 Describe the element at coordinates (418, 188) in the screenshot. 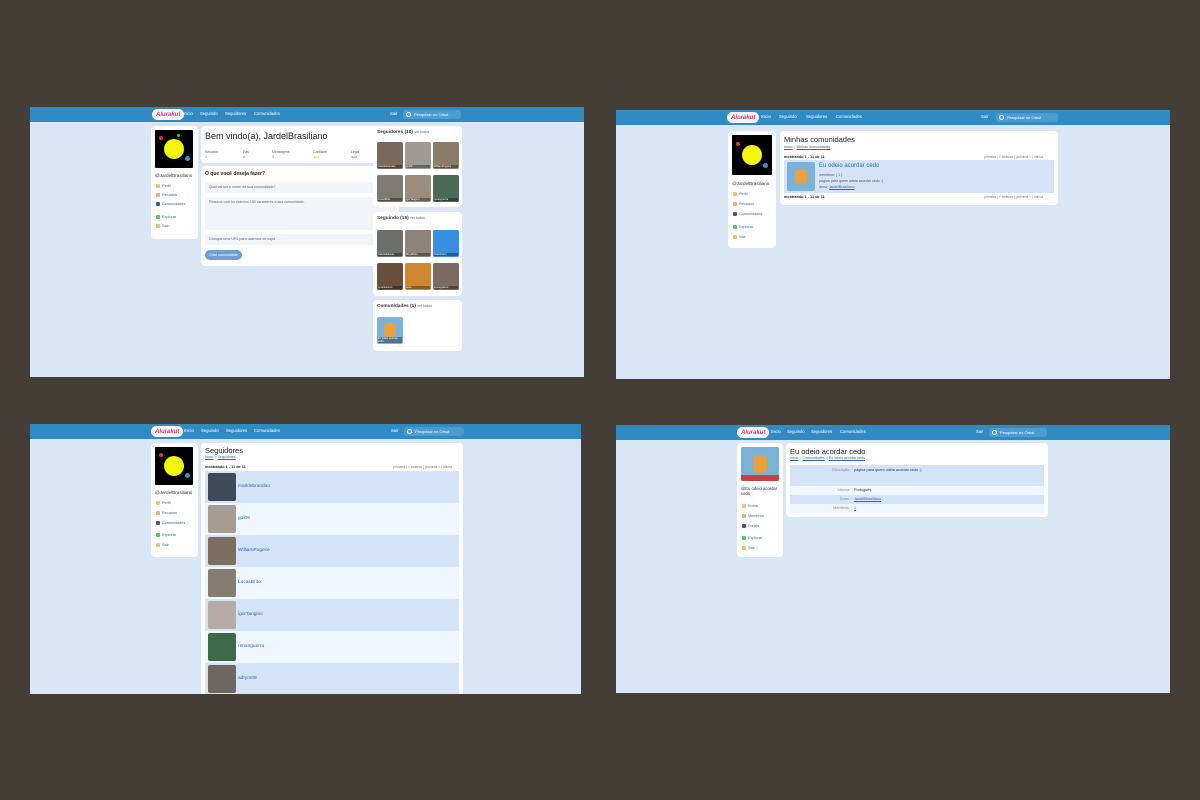

I see `follower-thumb: igorTangino` at that location.